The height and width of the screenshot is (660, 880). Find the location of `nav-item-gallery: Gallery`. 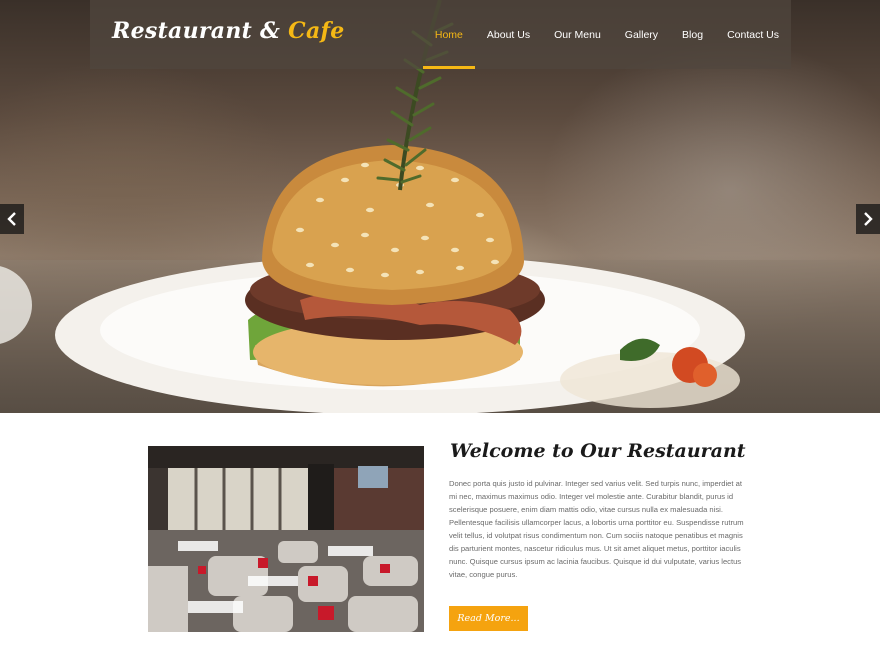

nav-item-gallery: Gallery is located at coordinates (641, 34).